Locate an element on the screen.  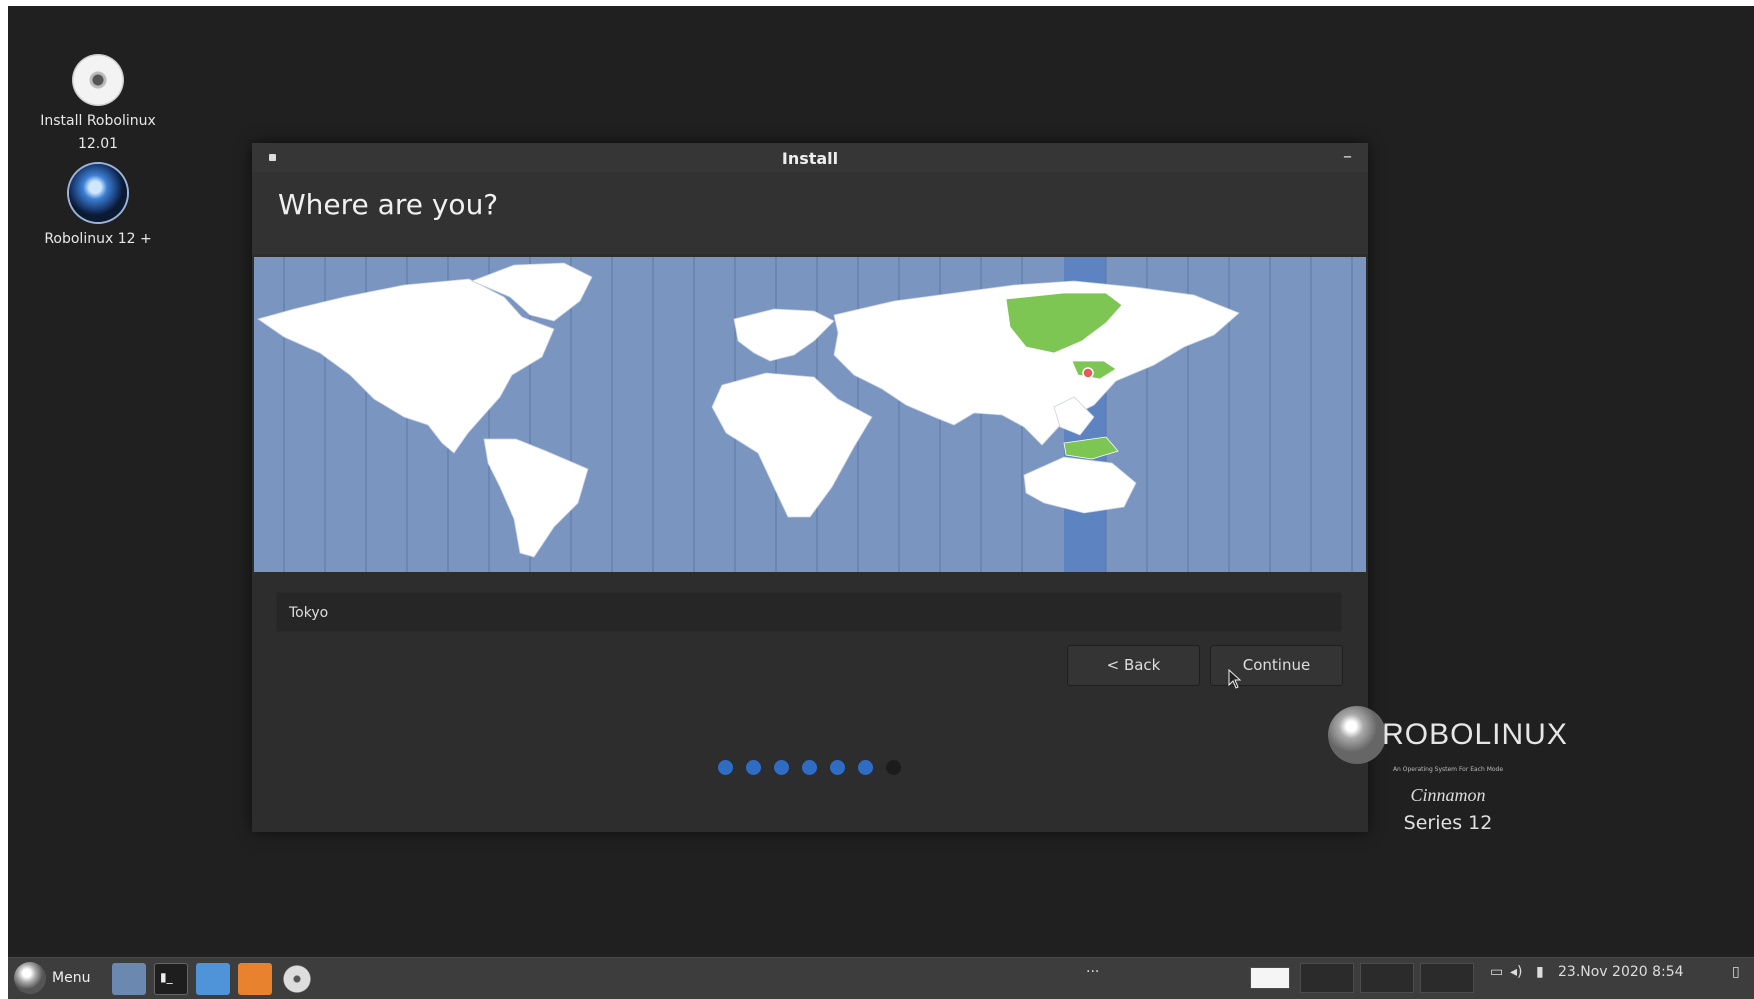
menu-button: Menu is located at coordinates (52, 978).